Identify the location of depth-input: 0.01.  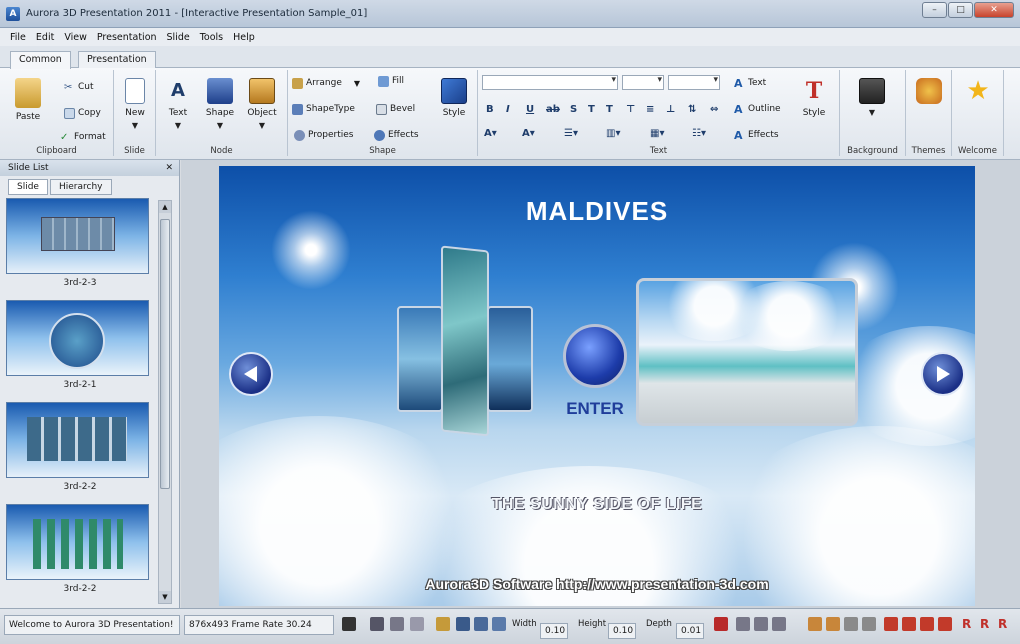
(690, 631).